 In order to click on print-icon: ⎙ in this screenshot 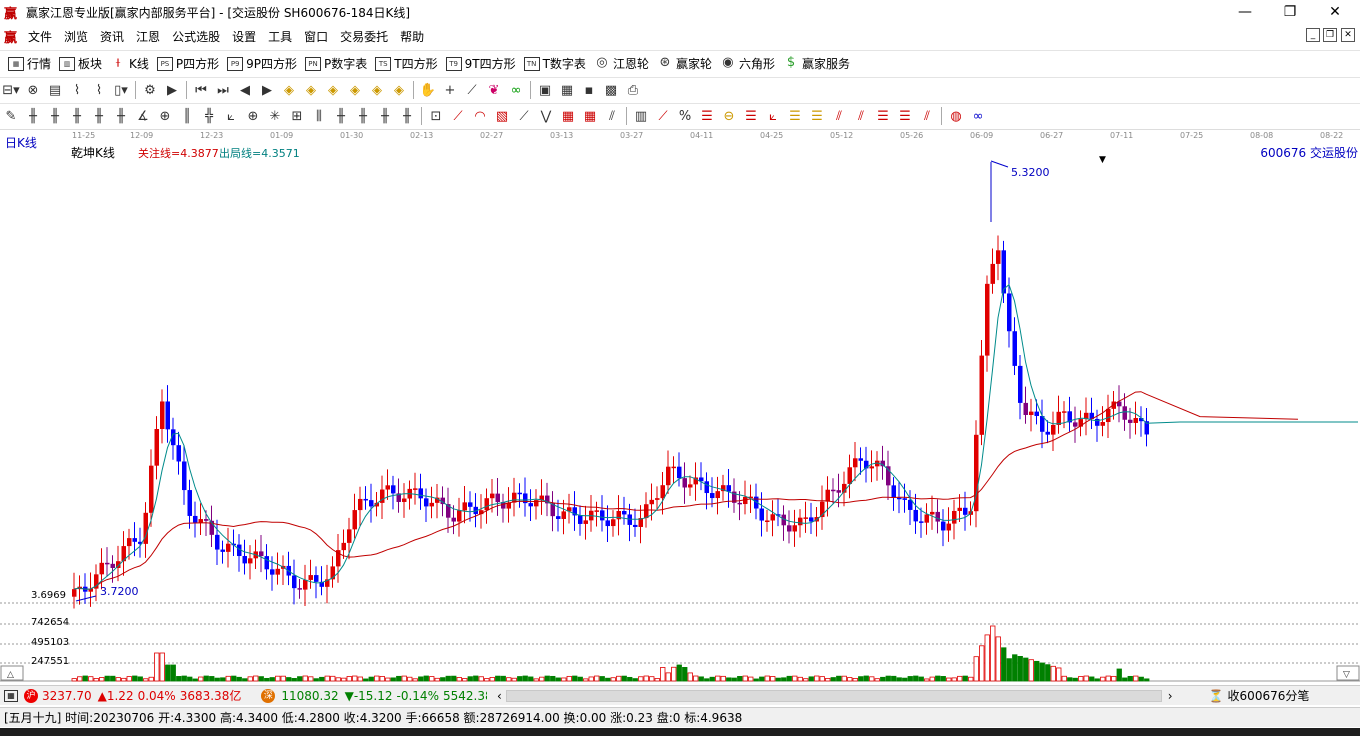, I will do `click(633, 90)`.